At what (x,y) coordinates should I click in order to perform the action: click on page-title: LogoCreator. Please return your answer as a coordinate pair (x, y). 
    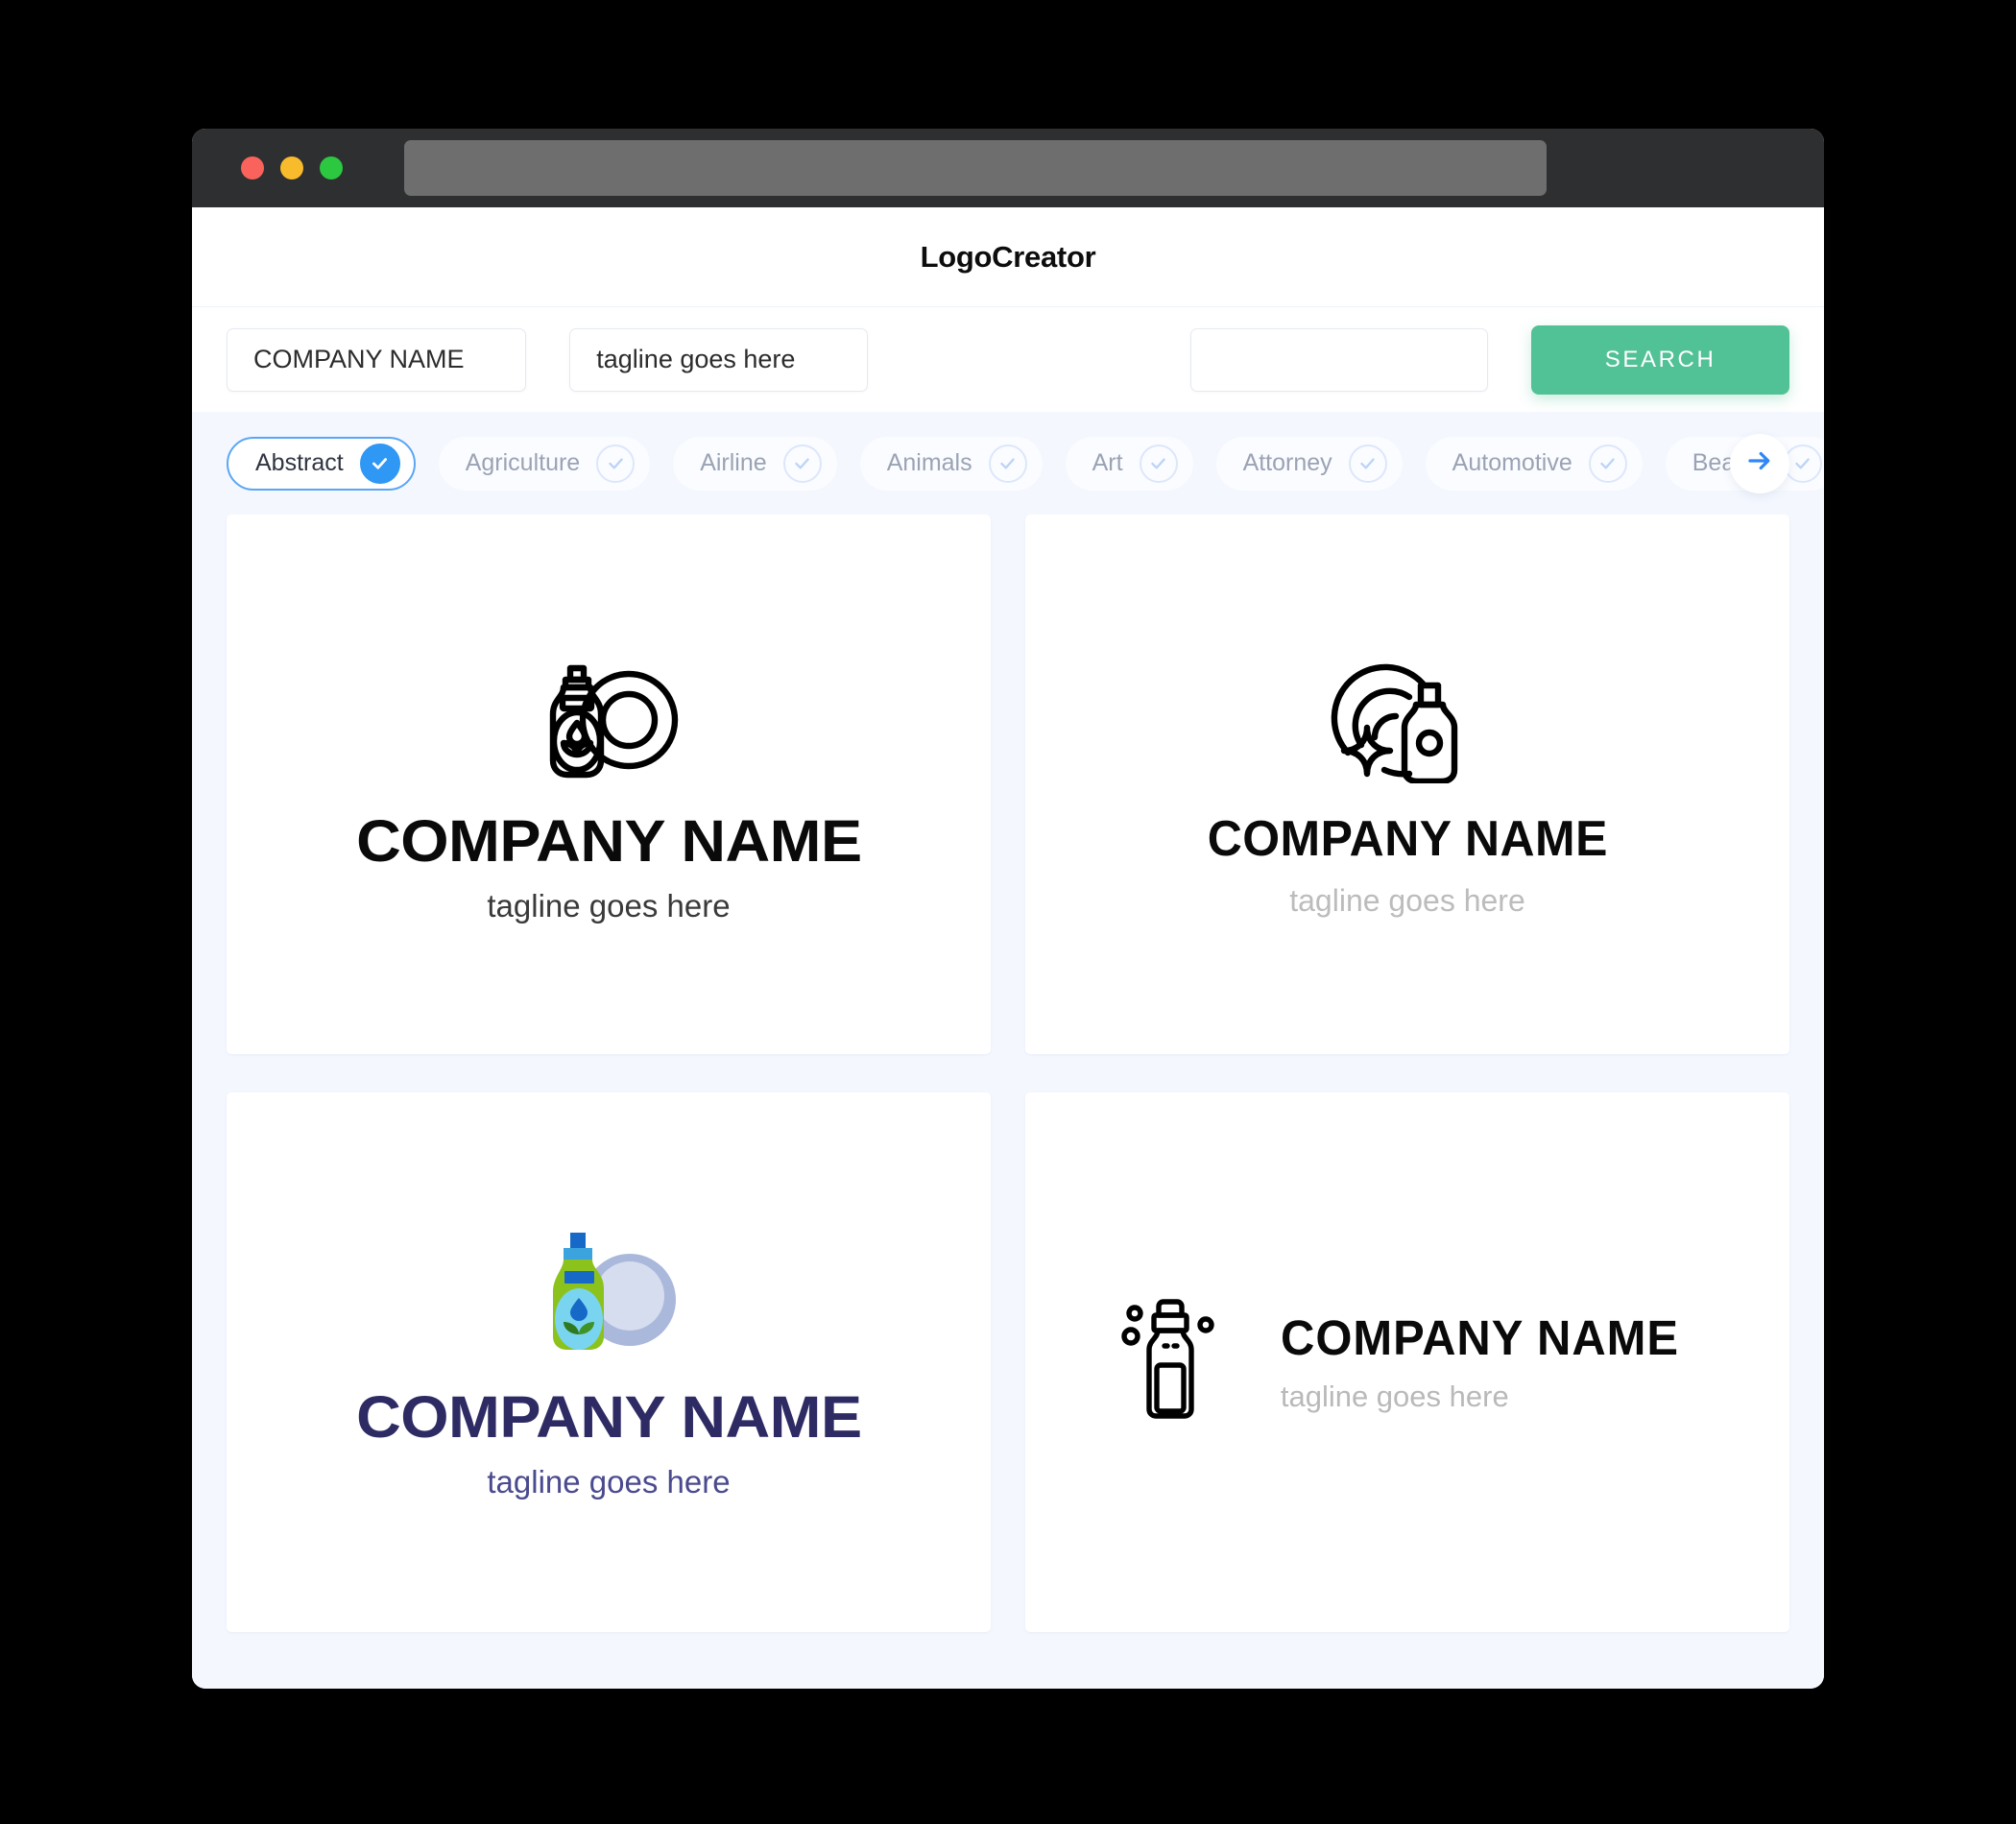
    Looking at the image, I should click on (1008, 256).